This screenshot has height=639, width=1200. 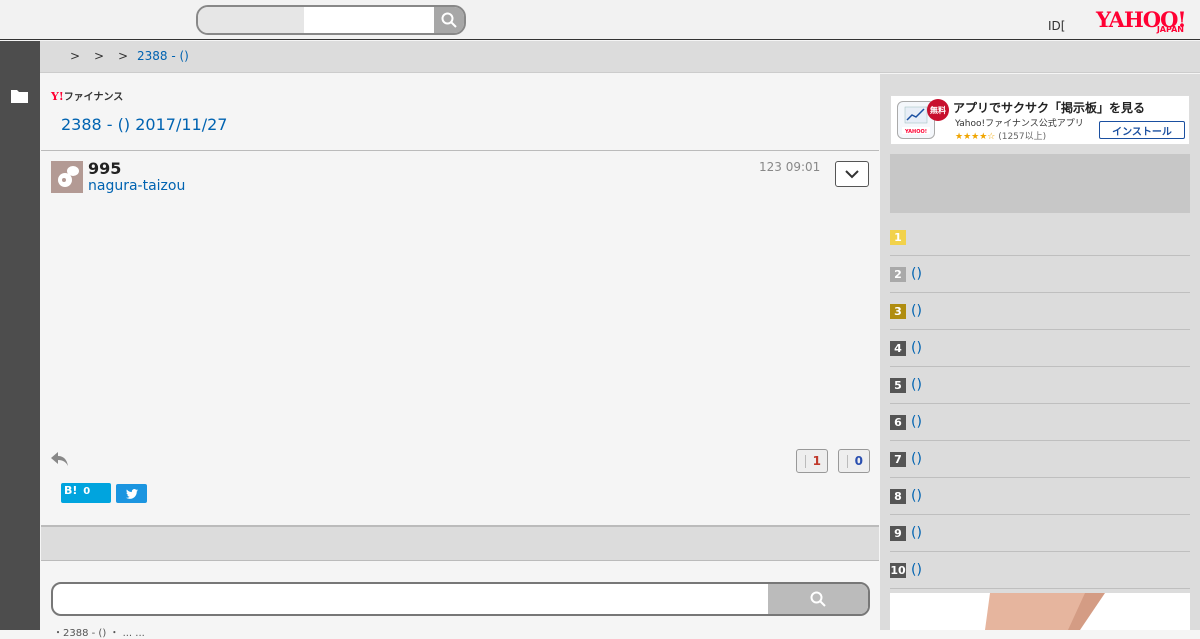 What do you see at coordinates (251, 20) in the screenshot?
I see `search-category-select` at bounding box center [251, 20].